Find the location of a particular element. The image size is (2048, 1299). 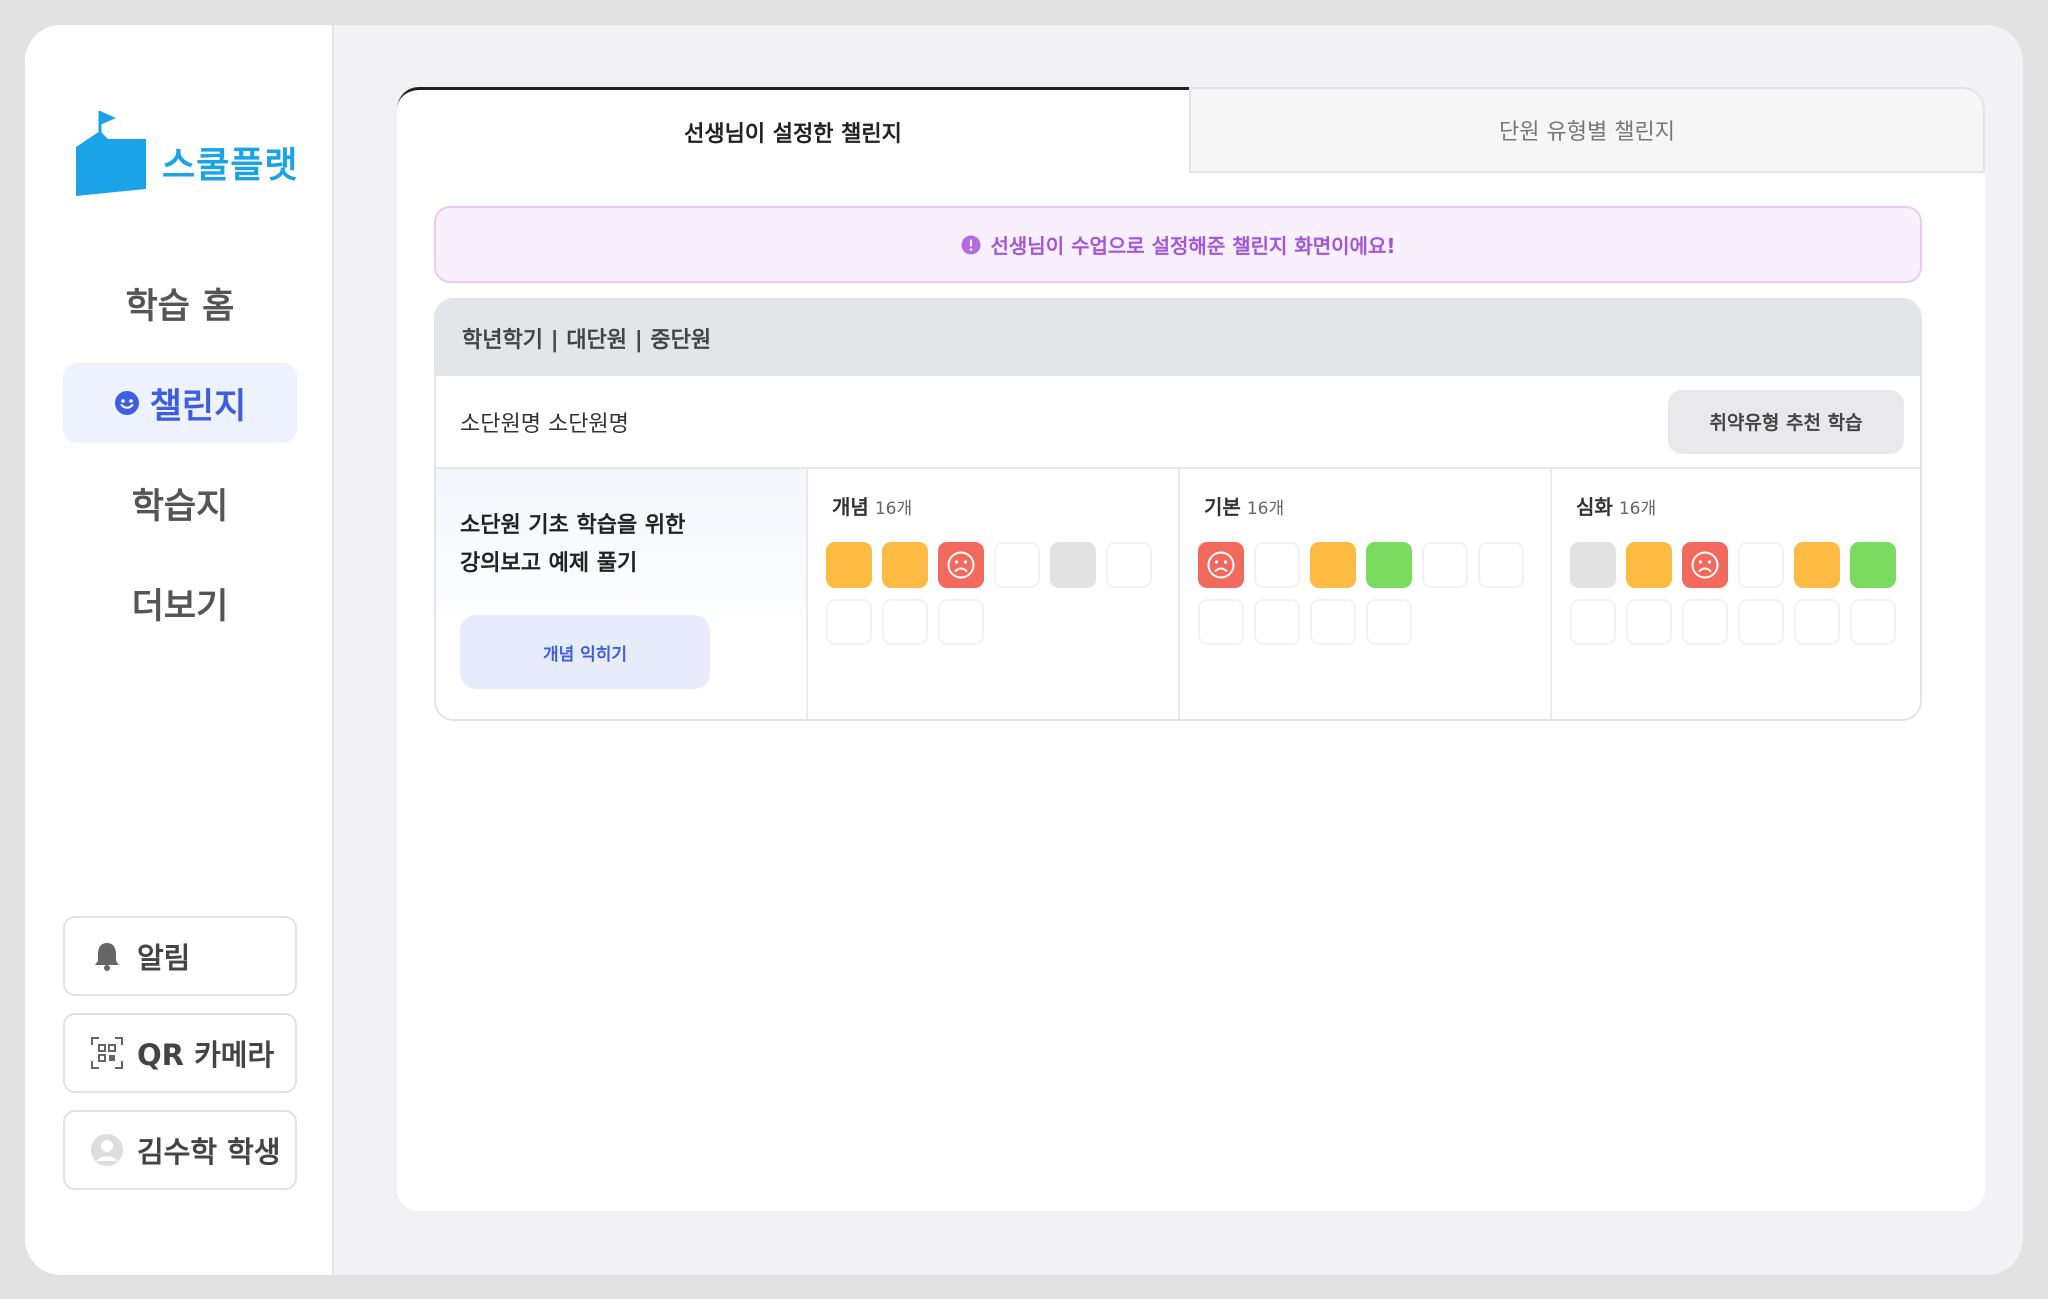

main-nav: 학습 홈 챌린지 학습지 더보기 is located at coordinates (180, 463).